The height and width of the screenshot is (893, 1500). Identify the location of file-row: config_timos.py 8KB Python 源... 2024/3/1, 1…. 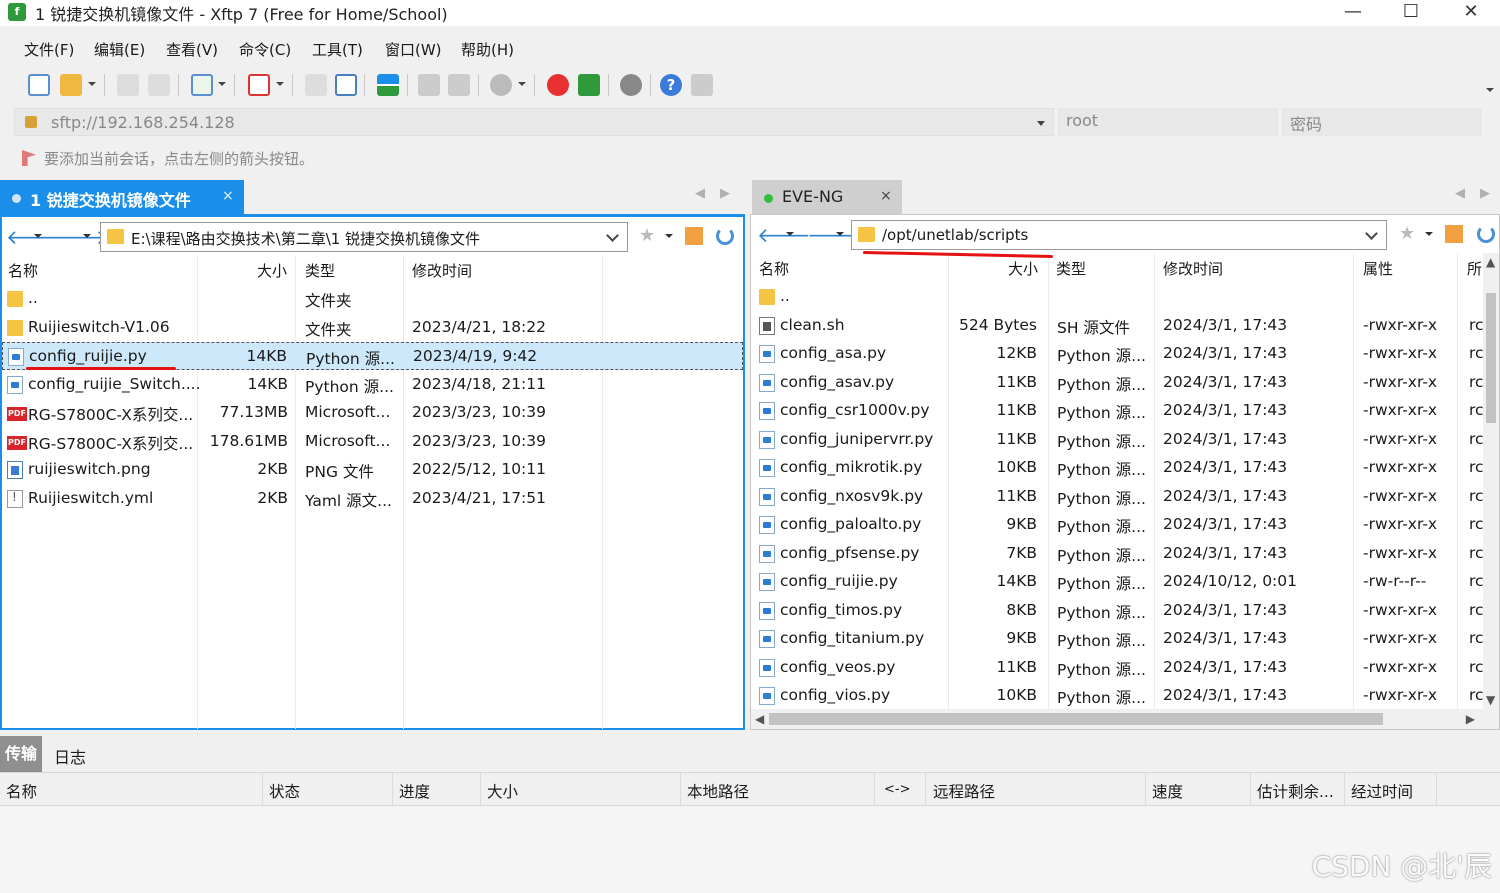
(1125, 611).